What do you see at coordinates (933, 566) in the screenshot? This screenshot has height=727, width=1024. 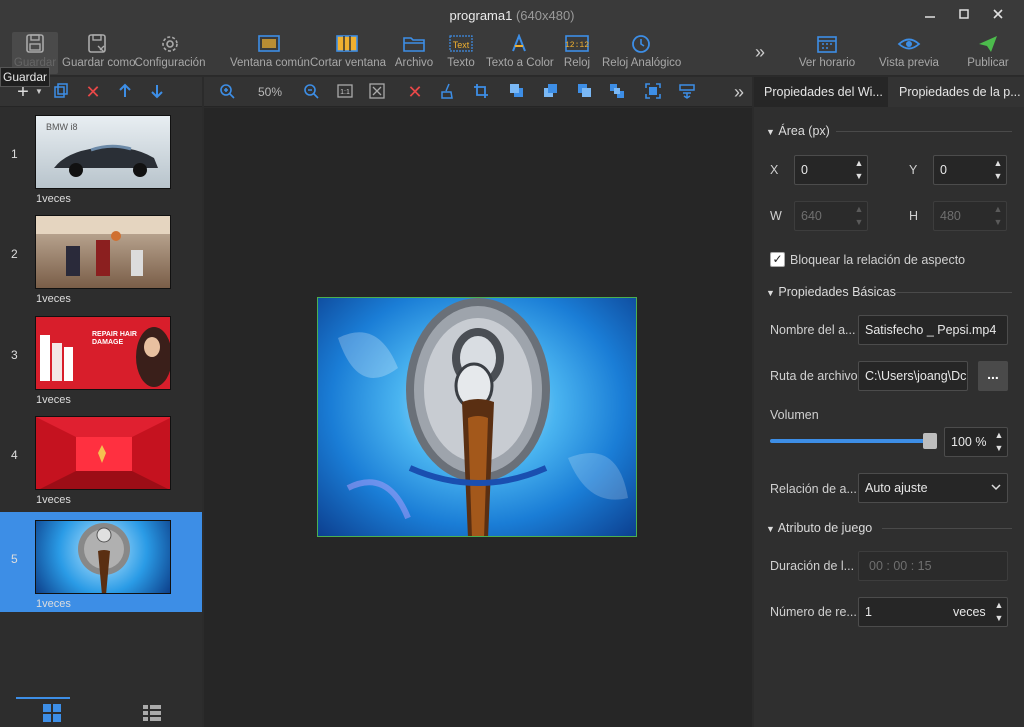 I see `duration-field: 00 : 00 : 15` at bounding box center [933, 566].